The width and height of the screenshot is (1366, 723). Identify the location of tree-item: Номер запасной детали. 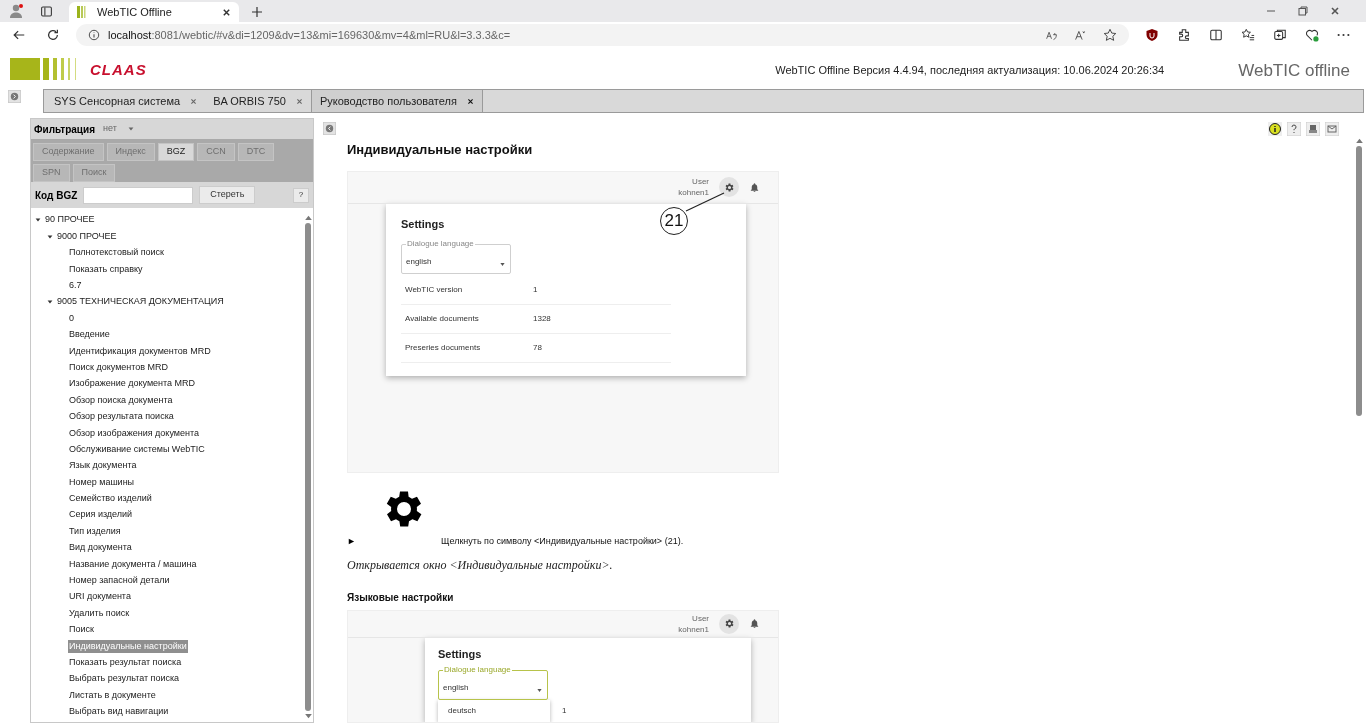
(119, 581).